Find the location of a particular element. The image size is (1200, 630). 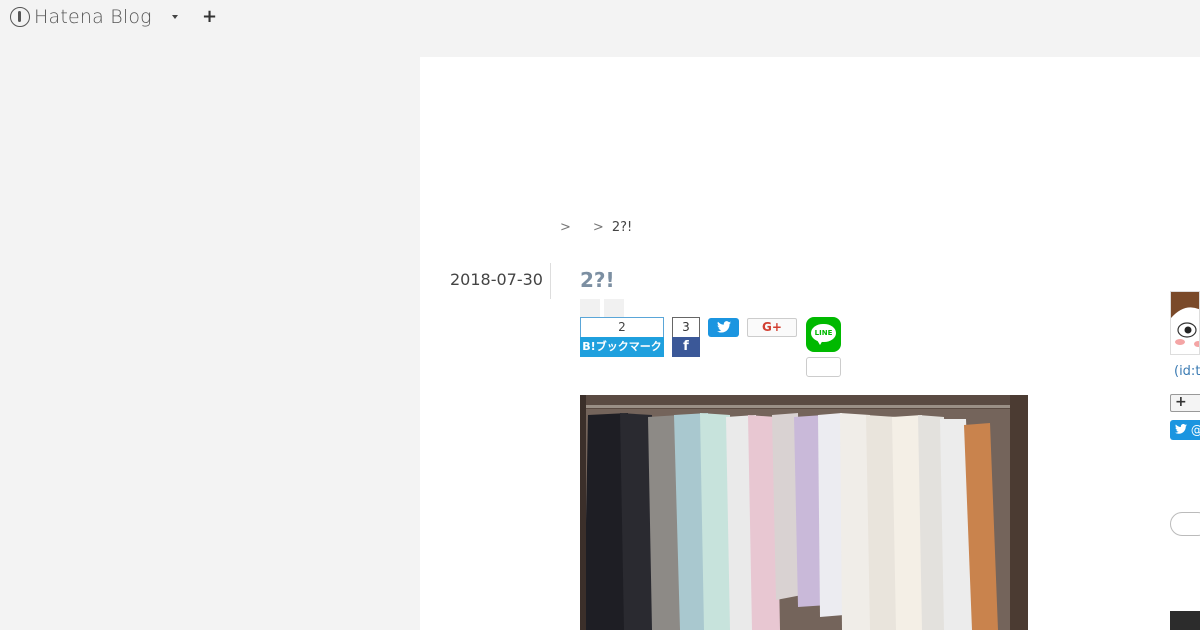

google-plus-button: G+ is located at coordinates (772, 327).